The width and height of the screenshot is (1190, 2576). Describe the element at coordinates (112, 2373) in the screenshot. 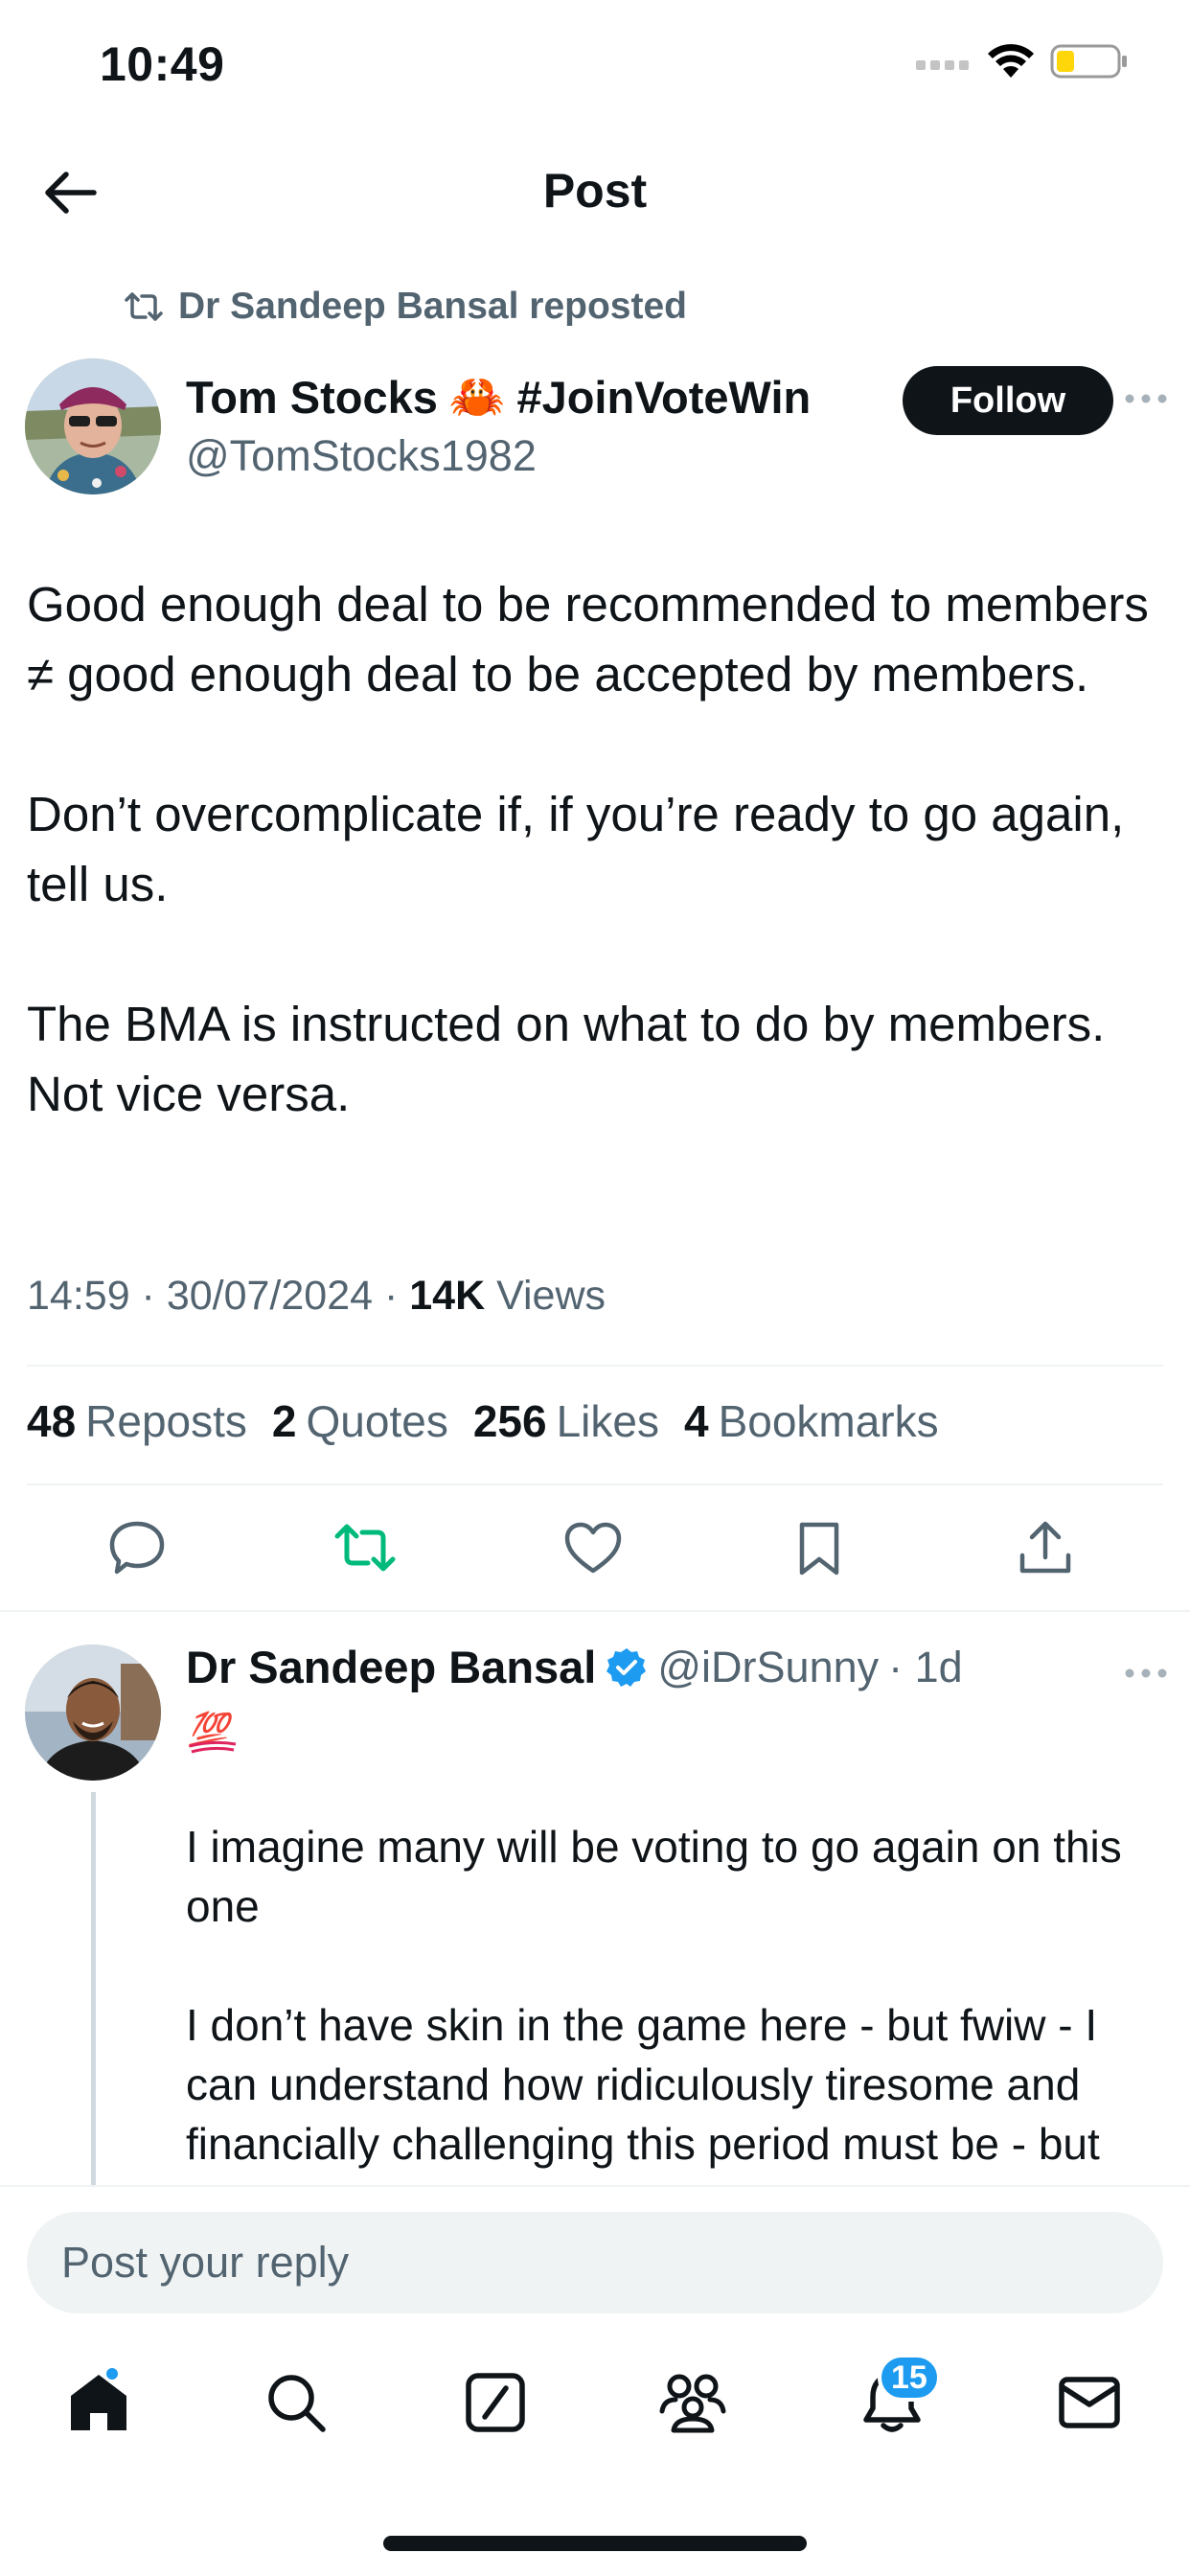

I see `unread-dot` at that location.